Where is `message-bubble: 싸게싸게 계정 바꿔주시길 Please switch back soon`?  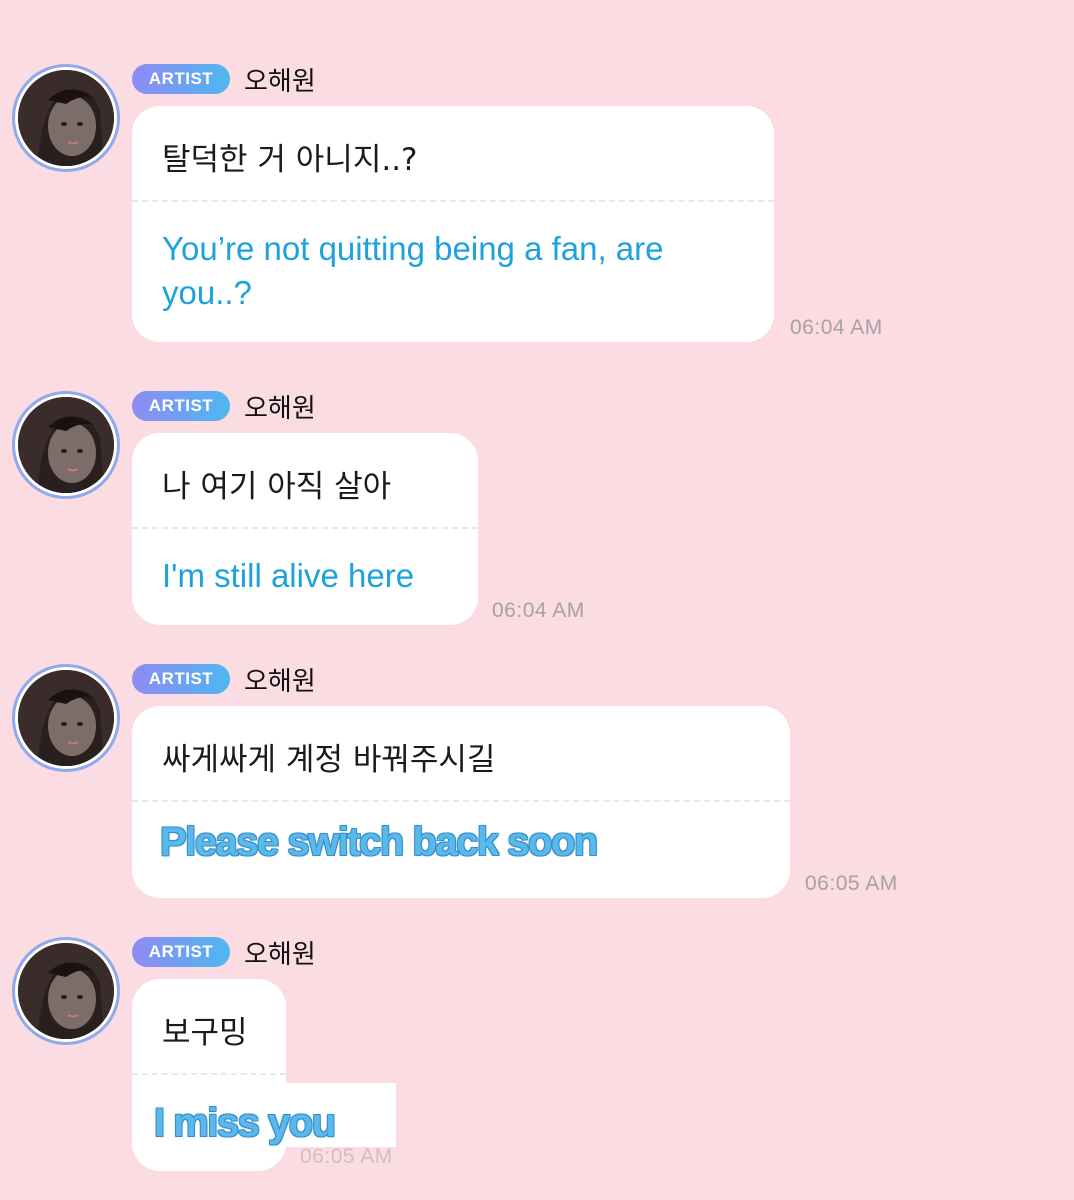
message-bubble: 싸게싸게 계정 바꿔주시길 Please switch back soon is located at coordinates (461, 802).